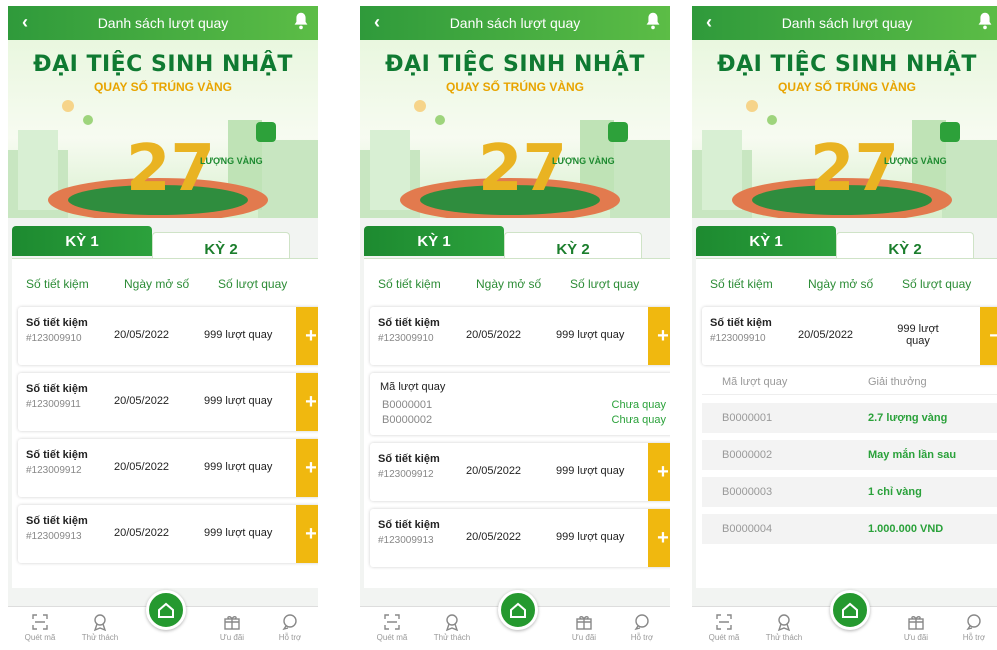 This screenshot has width=997, height=650. Describe the element at coordinates (53, 404) in the screenshot. I see `row-account: #123009911` at that location.